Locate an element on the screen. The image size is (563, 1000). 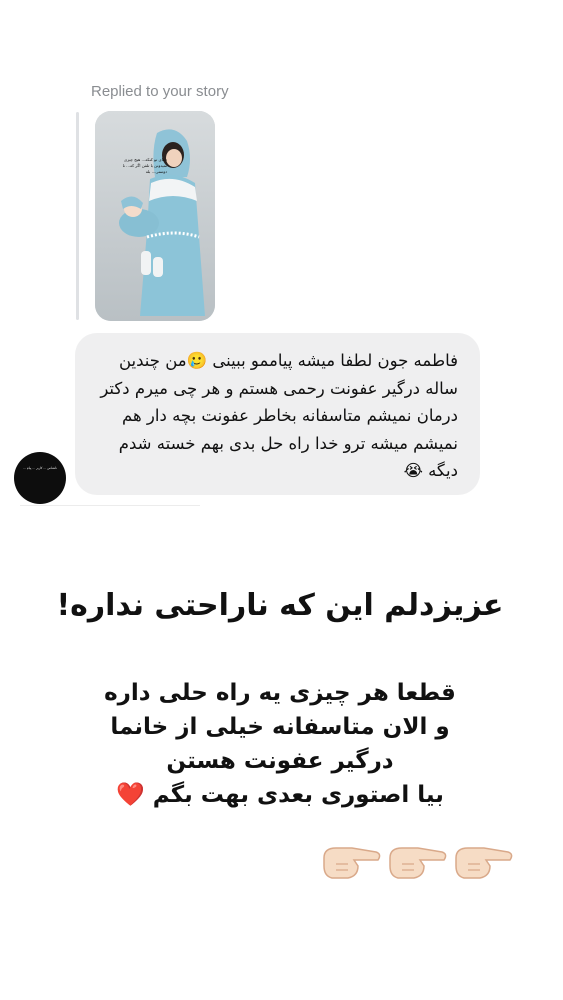
reply-indicator-bar is located at coordinates (77, 216).